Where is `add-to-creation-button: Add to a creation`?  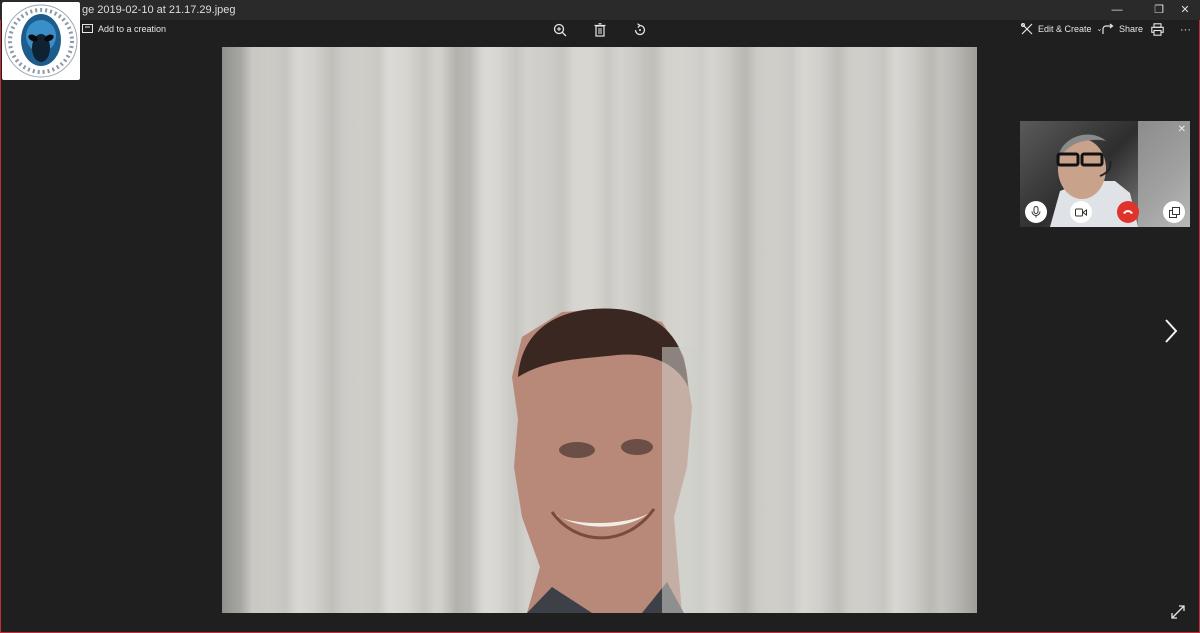 add-to-creation-button: Add to a creation is located at coordinates (124, 28).